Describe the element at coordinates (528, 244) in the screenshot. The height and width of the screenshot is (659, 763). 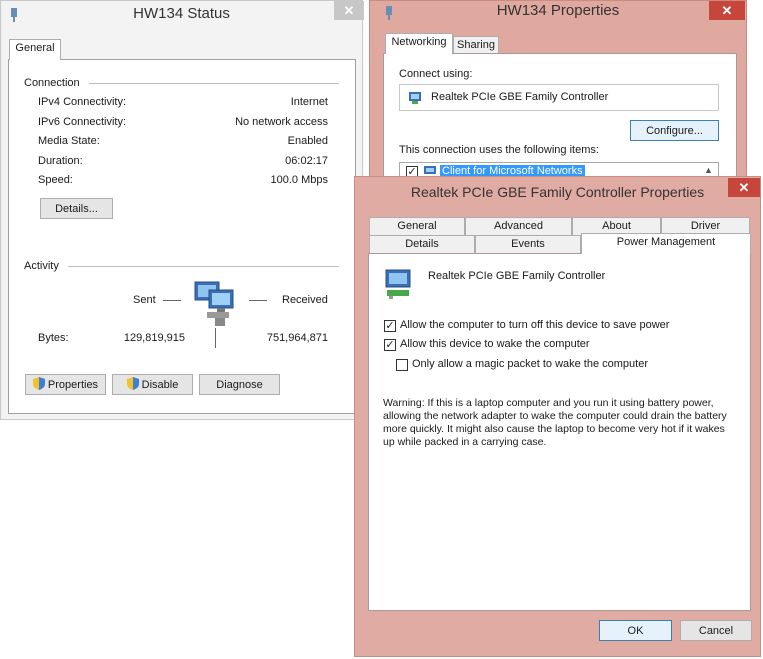
I see `tab-events: Events` at that location.